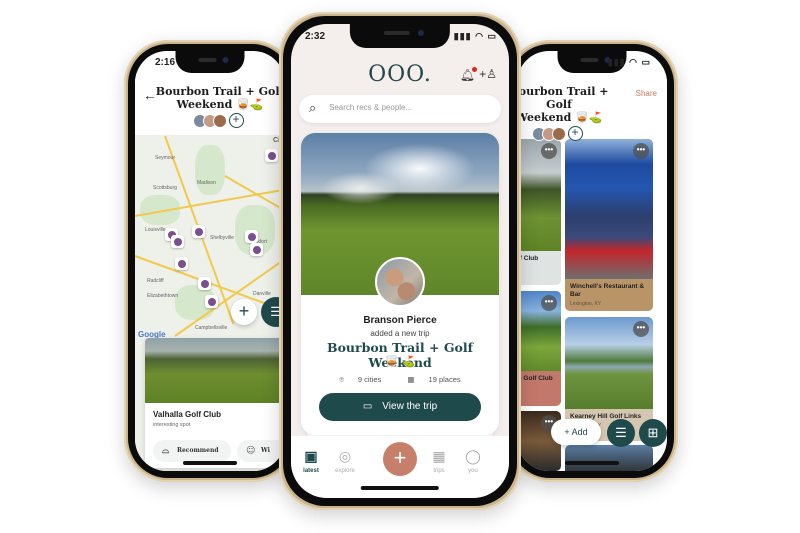 The image size is (800, 533). What do you see at coordinates (165, 188) in the screenshot?
I see `map-label: Scottsburg` at bounding box center [165, 188].